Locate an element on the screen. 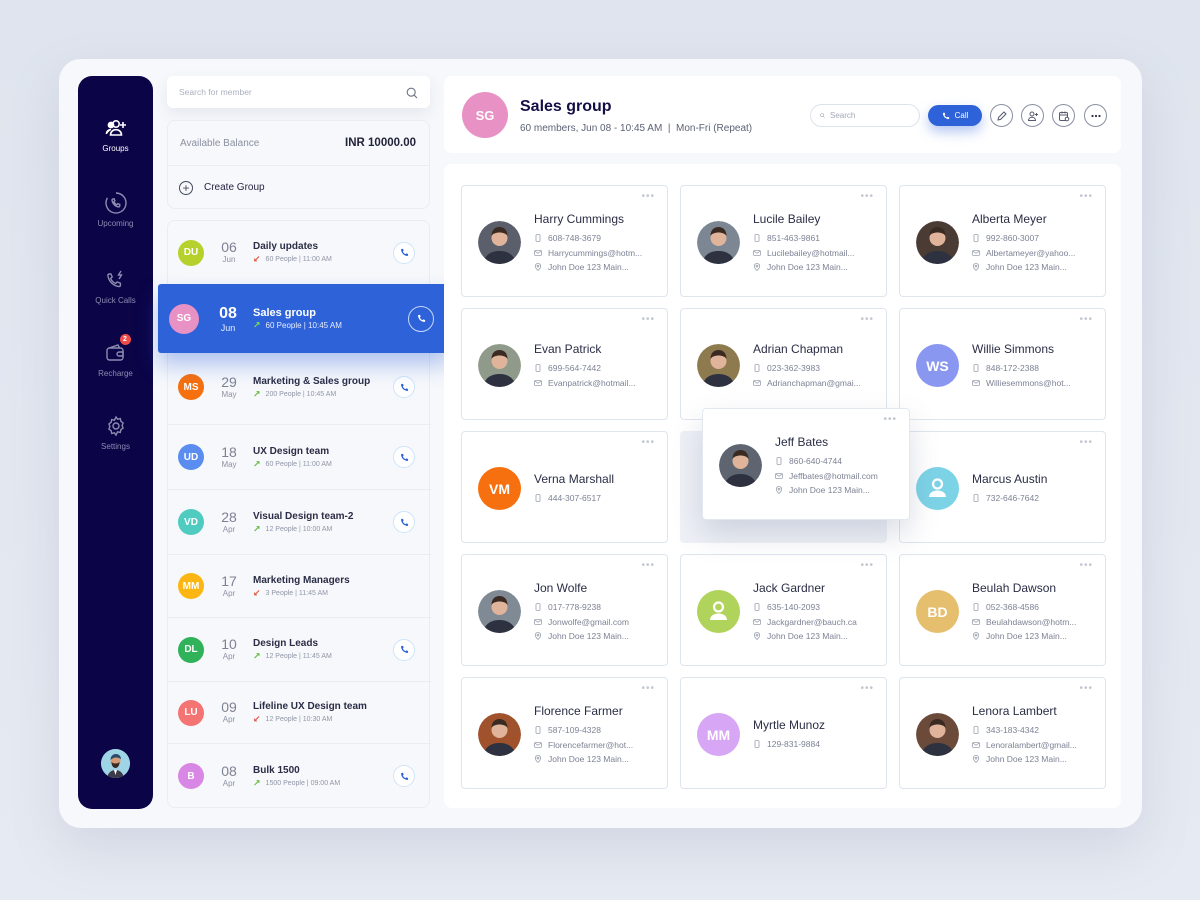  group-avatar: DL is located at coordinates (191, 649).